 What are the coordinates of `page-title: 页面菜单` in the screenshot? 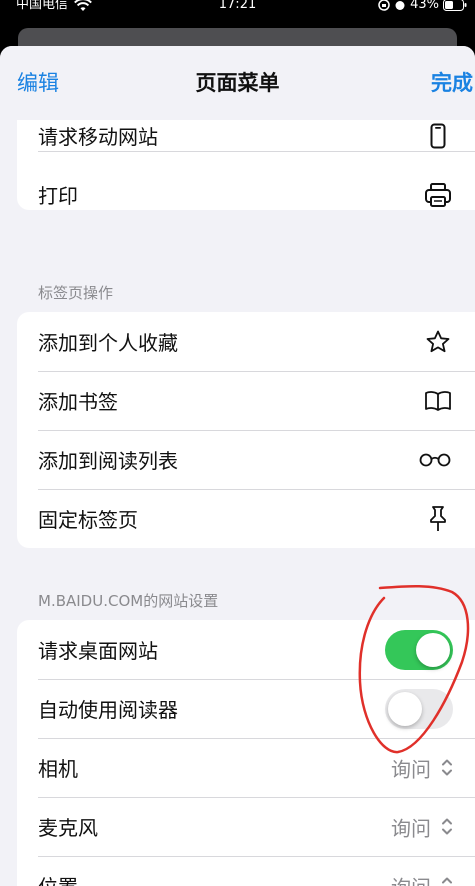 It's located at (237, 83).